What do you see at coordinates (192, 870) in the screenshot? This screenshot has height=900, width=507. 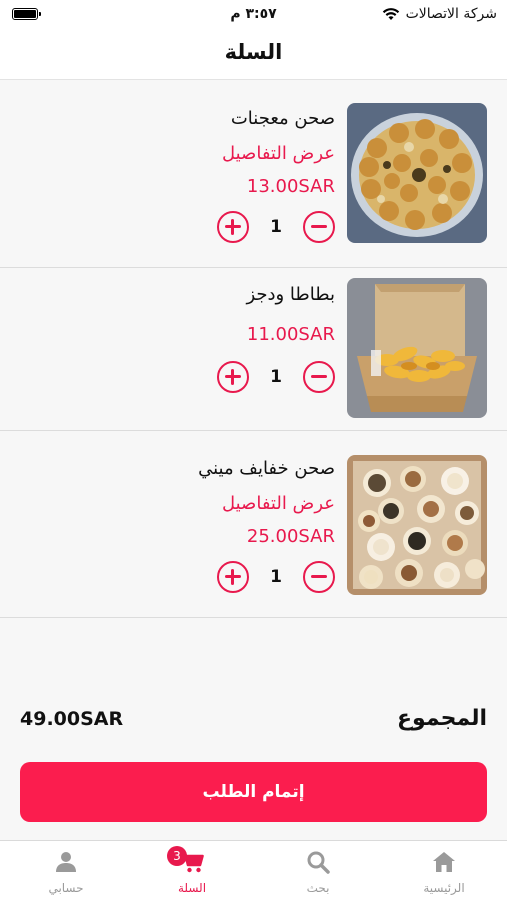 I see `tab-cart: 3 السلة` at bounding box center [192, 870].